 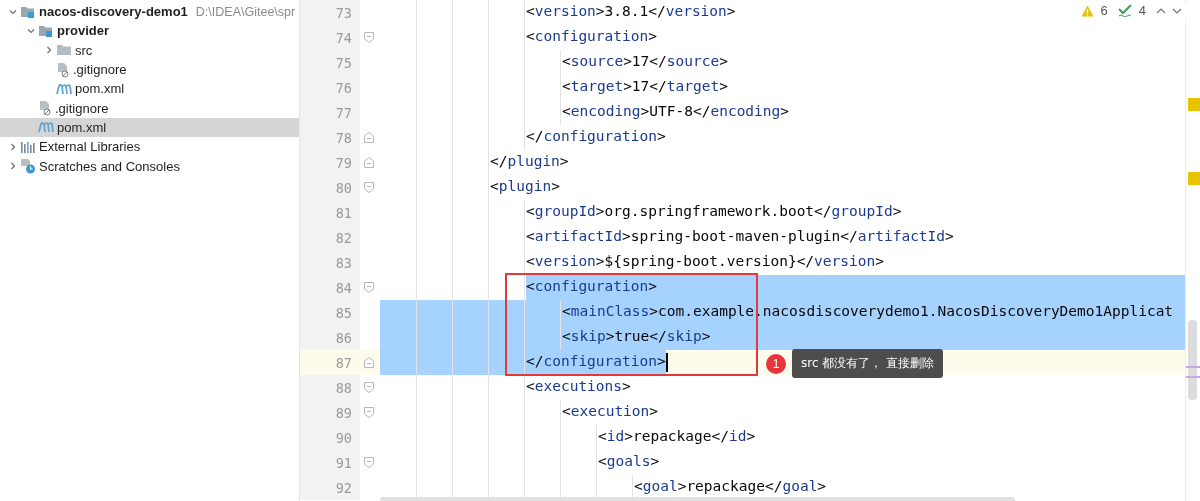 I want to click on code-line: <goals>, so click(x=629, y=461).